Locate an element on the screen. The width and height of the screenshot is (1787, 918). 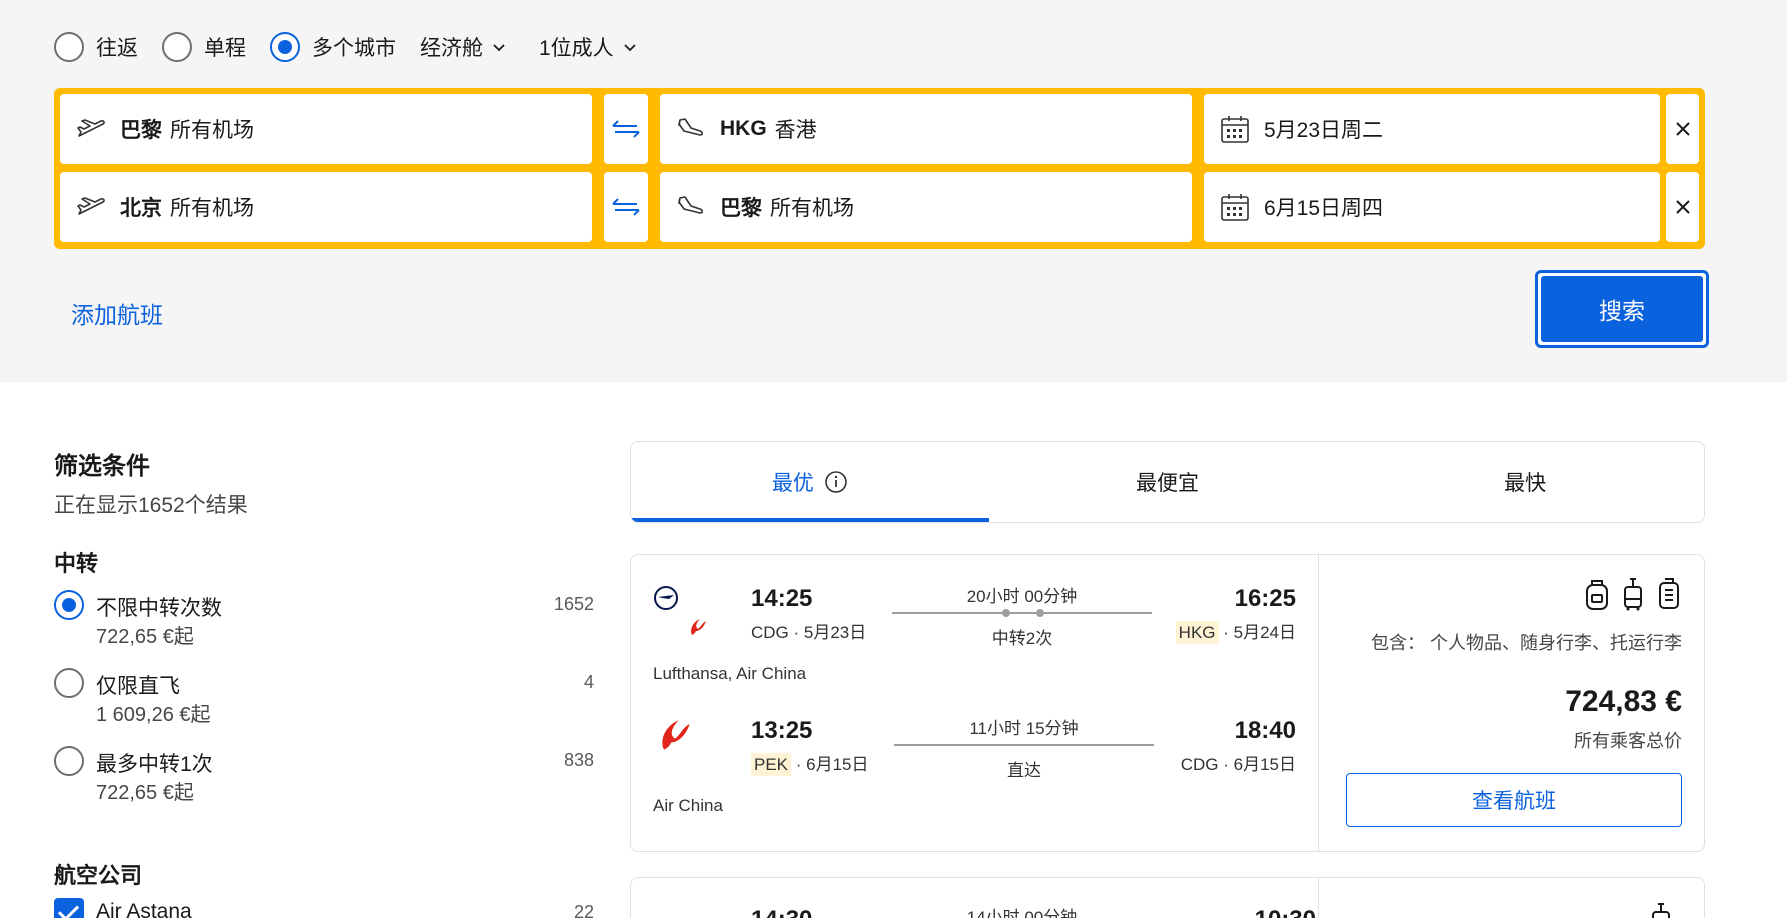
sort-tabs: 最优 最便宜 最快 is located at coordinates (1167, 482).